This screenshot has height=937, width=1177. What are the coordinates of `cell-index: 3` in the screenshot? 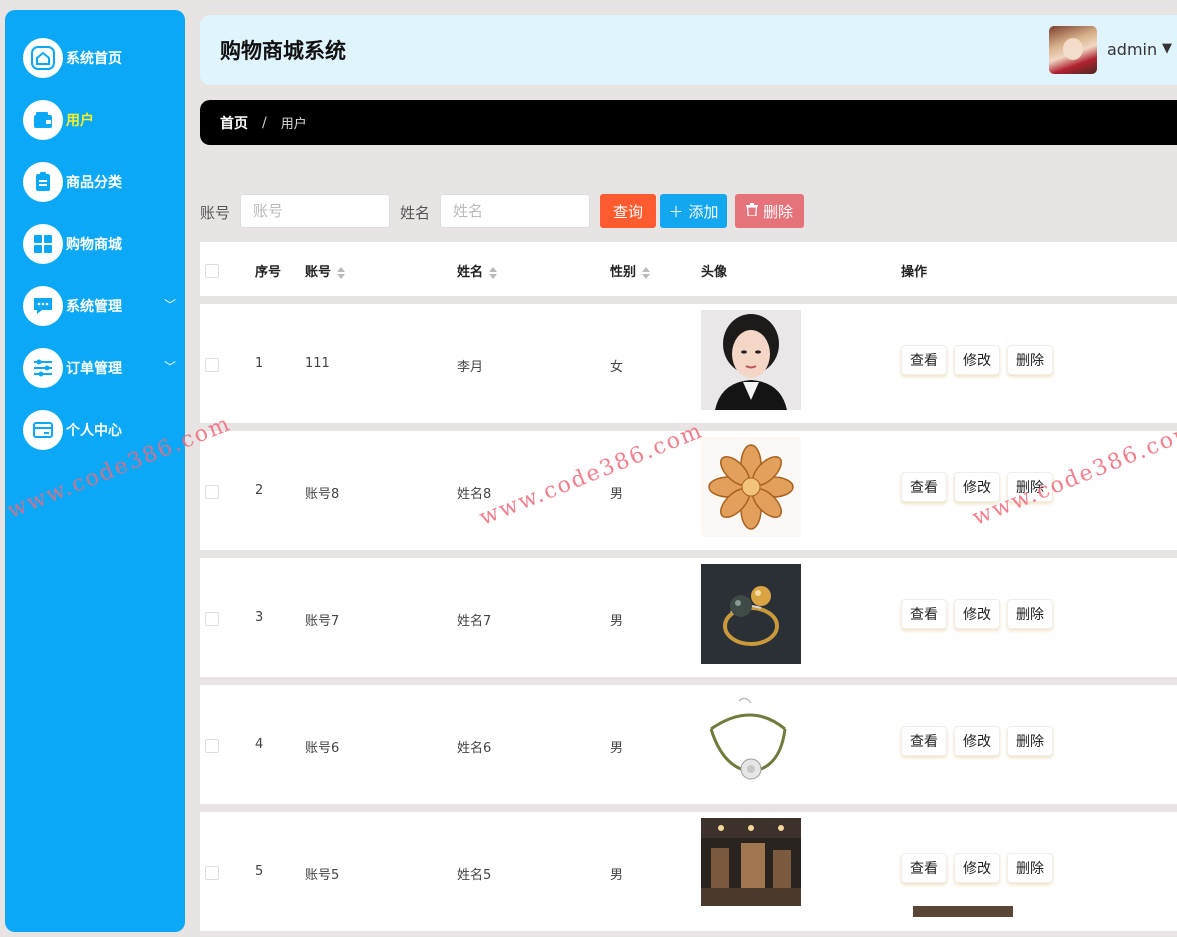 It's located at (259, 617).